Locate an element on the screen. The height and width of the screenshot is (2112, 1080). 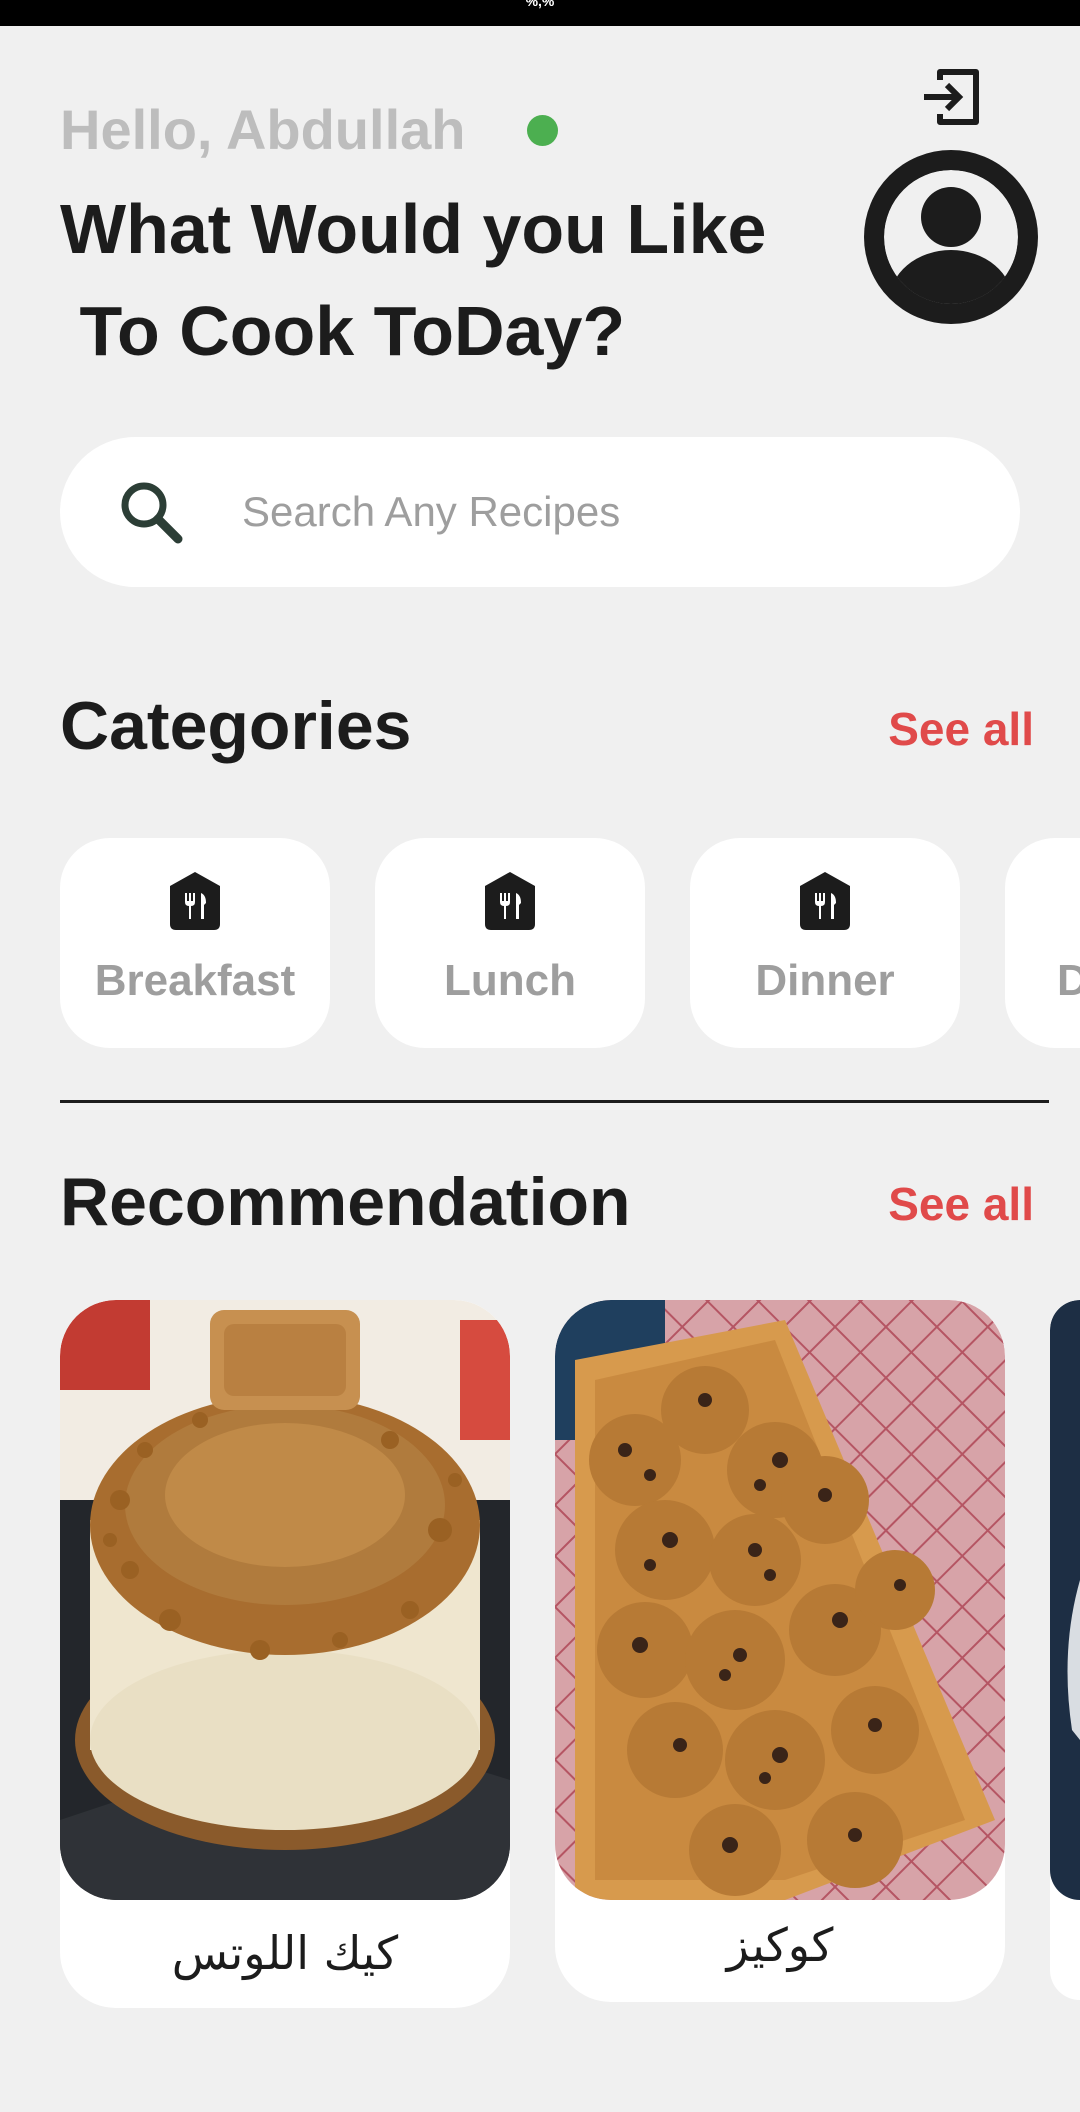
profile-avatar is located at coordinates (951, 237).